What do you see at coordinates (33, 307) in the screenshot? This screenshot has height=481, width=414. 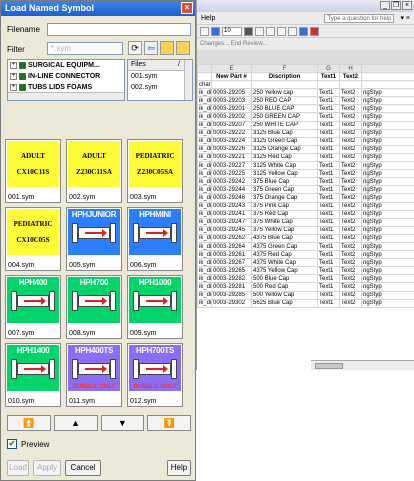 I see `symbol-tile: HPH400 007.sym` at bounding box center [33, 307].